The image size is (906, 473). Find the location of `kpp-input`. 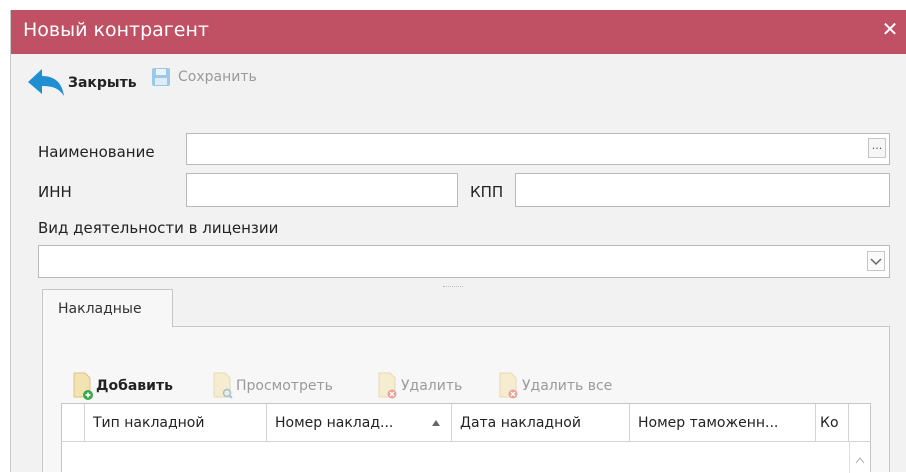

kpp-input is located at coordinates (702, 190).